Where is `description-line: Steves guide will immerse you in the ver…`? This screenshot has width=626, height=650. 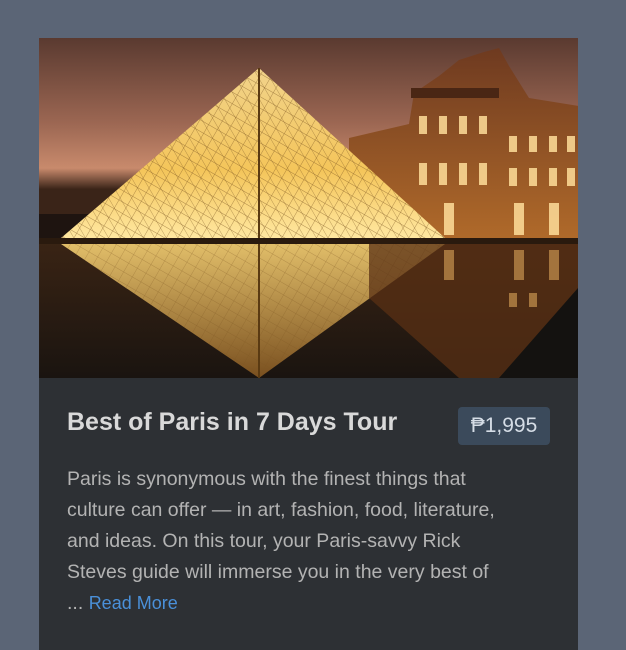
description-line: Steves guide will immerse you in the ver… is located at coordinates (278, 572).